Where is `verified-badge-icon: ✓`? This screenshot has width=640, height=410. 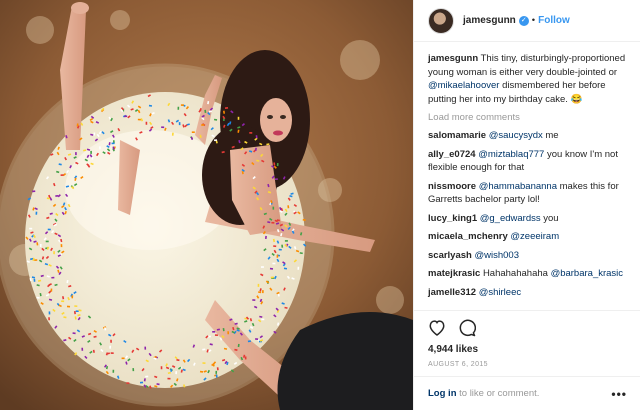 verified-badge-icon: ✓ is located at coordinates (523, 20).